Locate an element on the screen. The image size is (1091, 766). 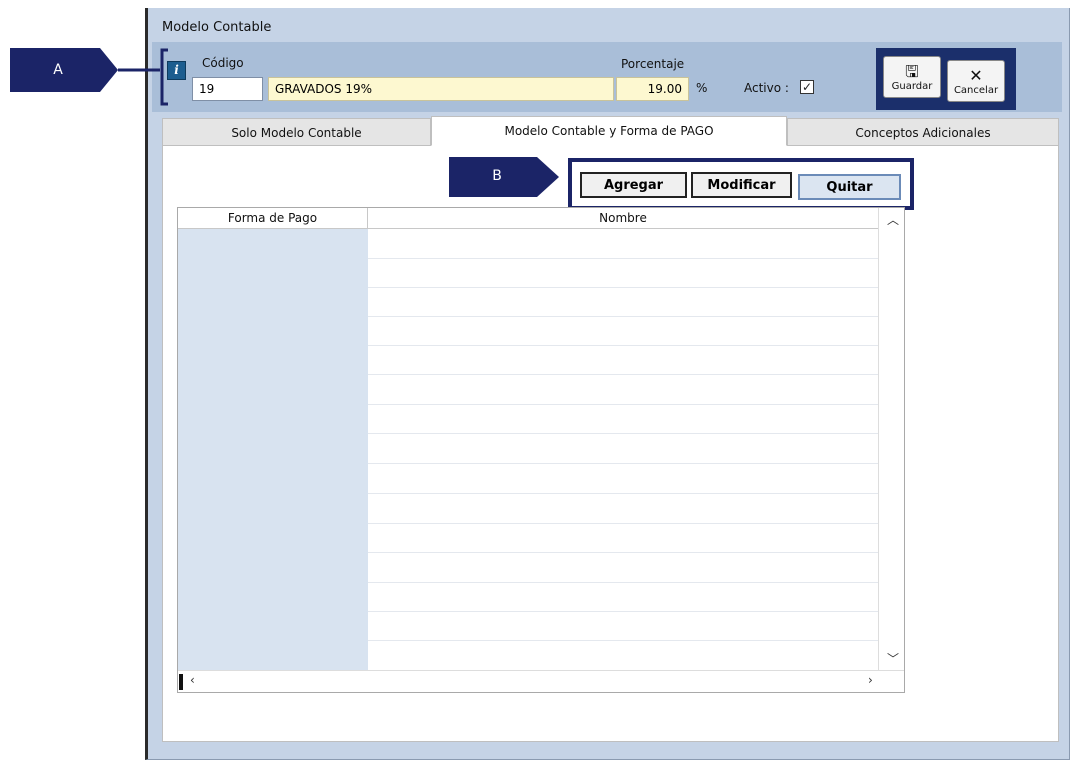
cancelar-button: ✕ Cancelar is located at coordinates (976, 81).